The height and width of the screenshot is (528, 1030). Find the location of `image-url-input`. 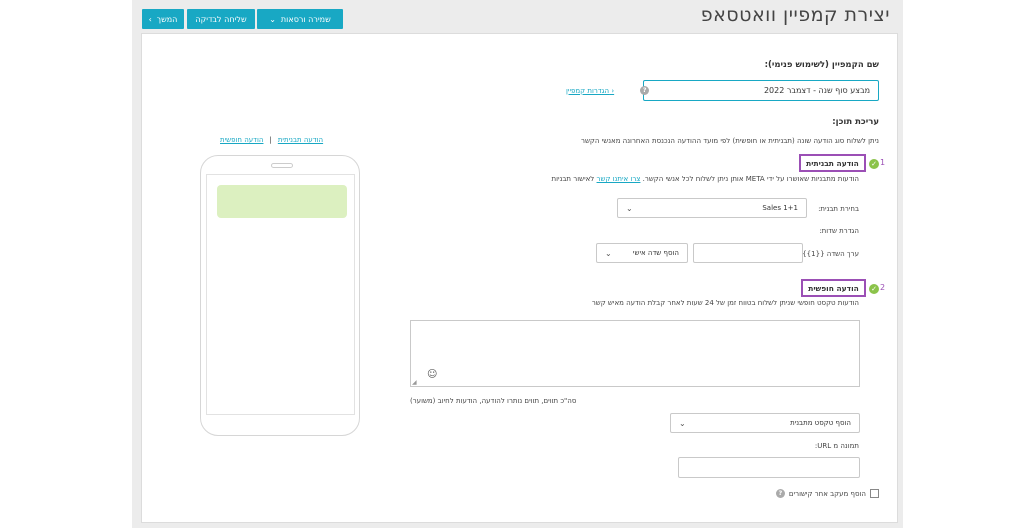

image-url-input is located at coordinates (769, 467).